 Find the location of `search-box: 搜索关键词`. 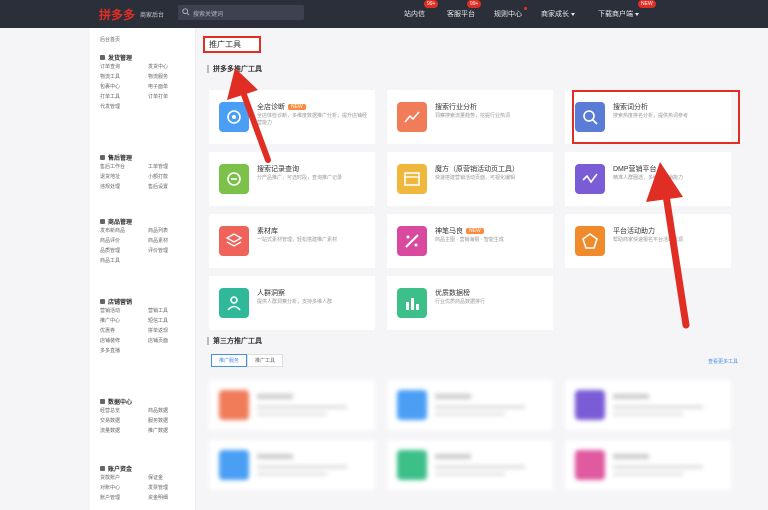

search-box: 搜索关键词 is located at coordinates (241, 12).